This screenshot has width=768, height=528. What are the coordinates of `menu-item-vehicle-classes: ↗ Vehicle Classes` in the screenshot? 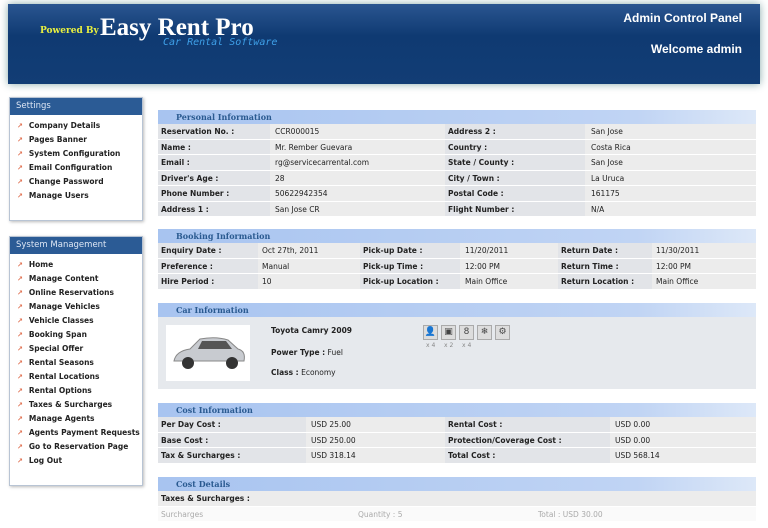 It's located at (79, 323).